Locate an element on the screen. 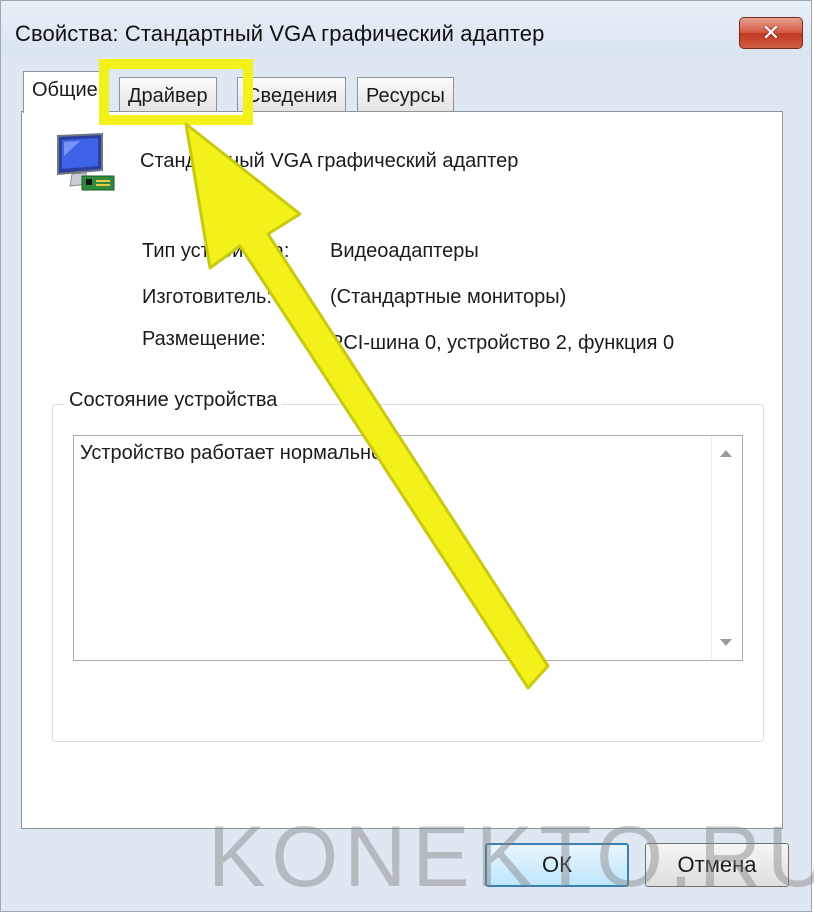 Image resolution: width=814 pixels, height=914 pixels. tab-details-label: Сведения is located at coordinates (292, 96).